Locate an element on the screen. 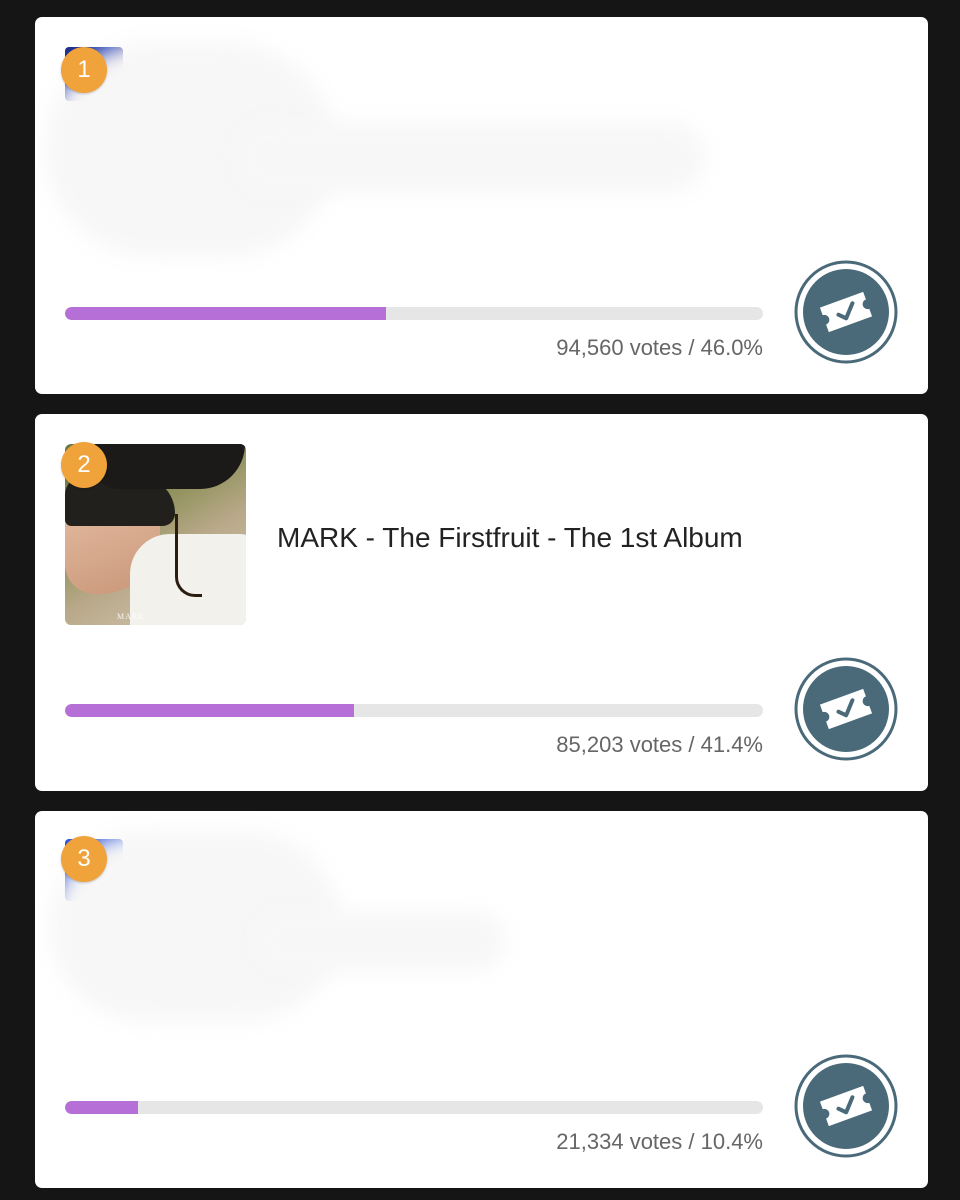 The width and height of the screenshot is (960, 1200). rank-badge: 2 is located at coordinates (84, 465).